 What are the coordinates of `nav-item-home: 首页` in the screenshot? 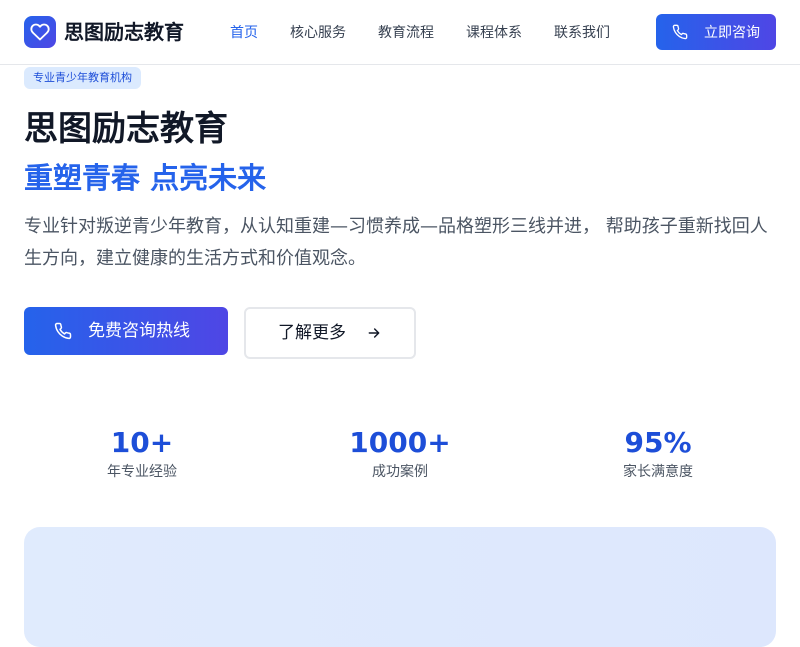 It's located at (244, 33).